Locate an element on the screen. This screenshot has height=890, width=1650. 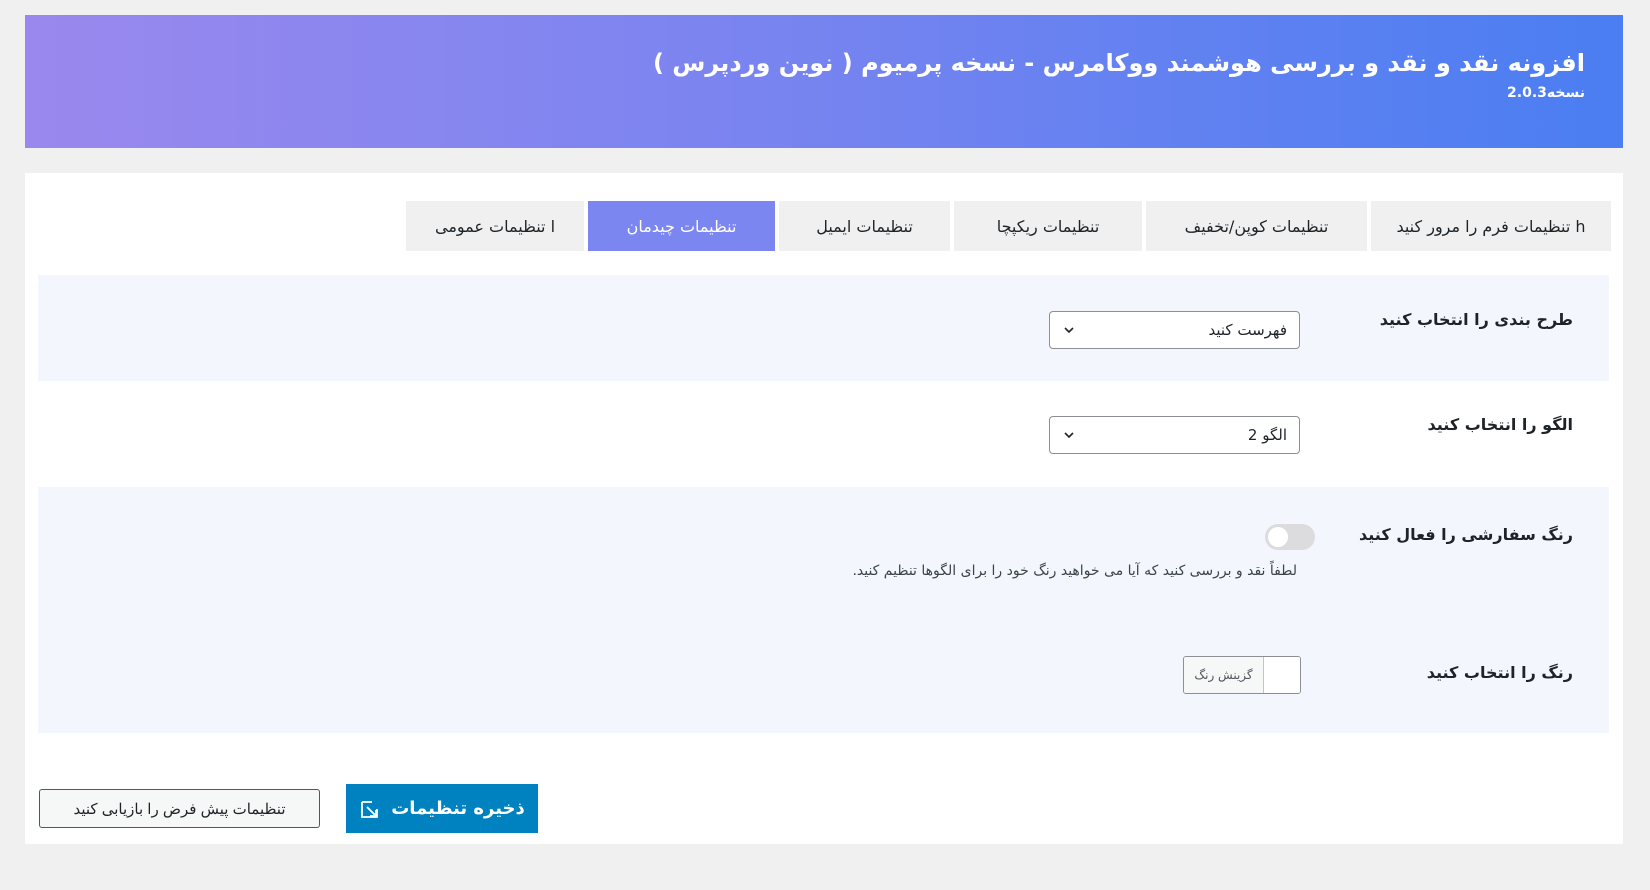
color-swatch is located at coordinates (1282, 675).